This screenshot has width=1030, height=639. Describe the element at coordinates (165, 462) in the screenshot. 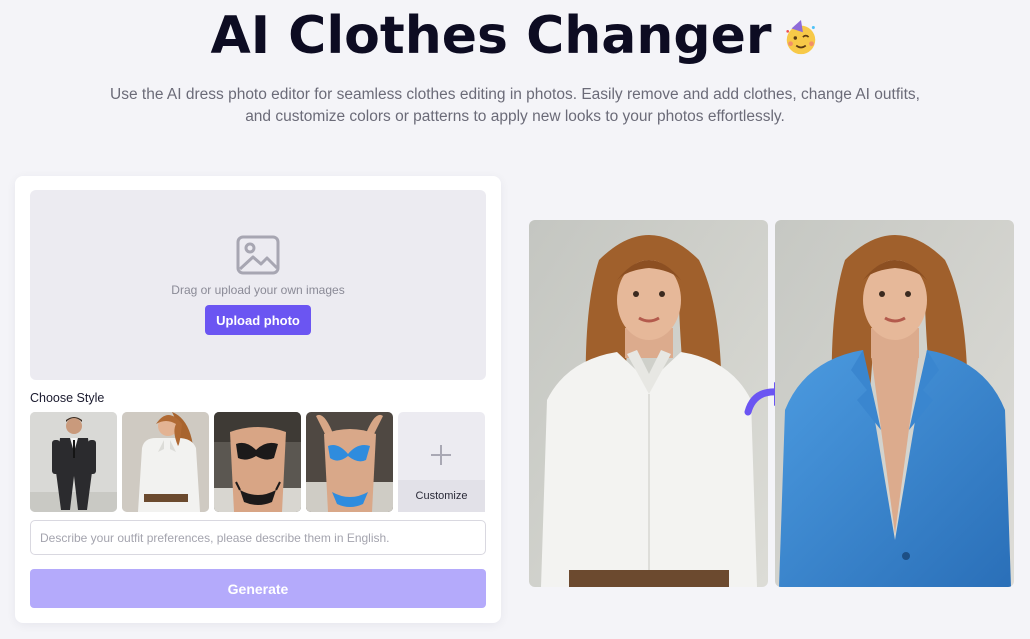

I see `style-white-shirt-thumbnail` at that location.